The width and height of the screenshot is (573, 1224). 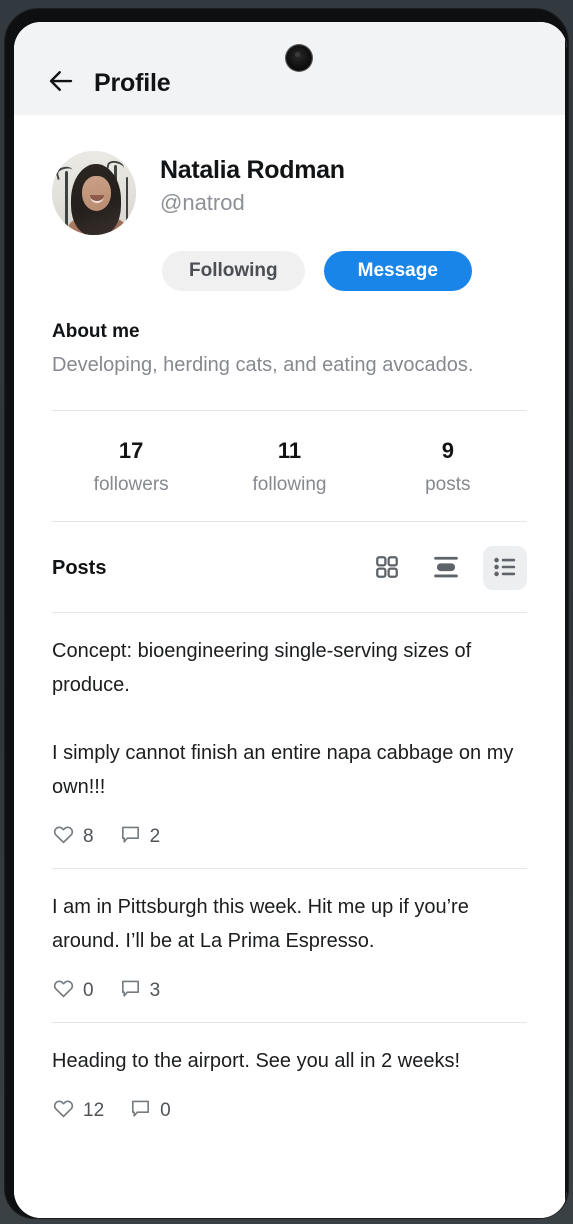 I want to click on profile-identity: Natalia Rodman @natrod, so click(x=289, y=175).